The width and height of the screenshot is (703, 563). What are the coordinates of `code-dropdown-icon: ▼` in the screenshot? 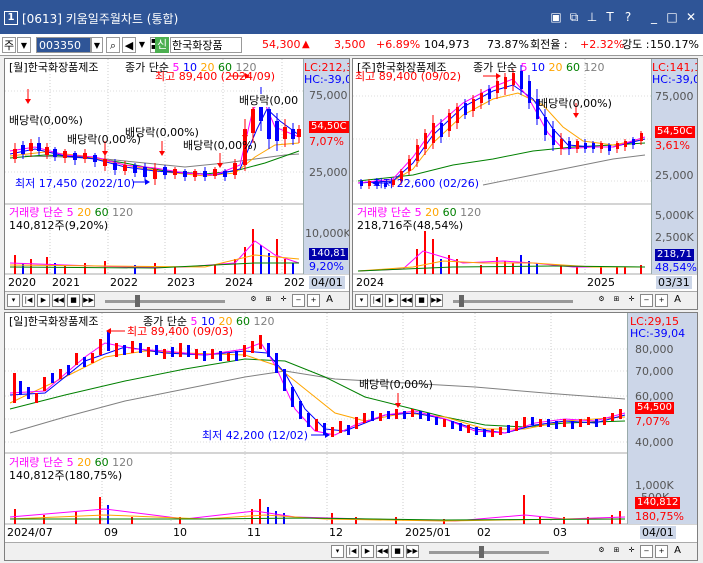 It's located at (97, 45).